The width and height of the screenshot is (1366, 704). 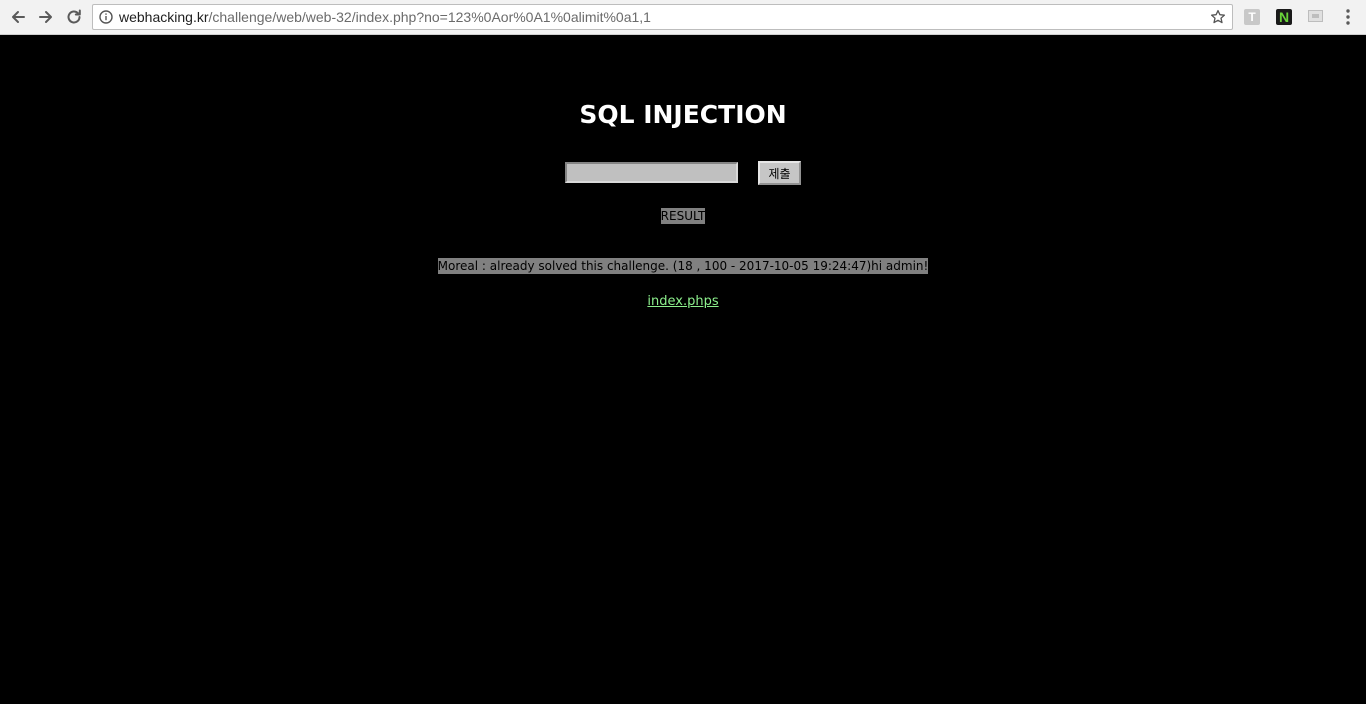 I want to click on forward-arrow-icon, so click(x=45, y=17).